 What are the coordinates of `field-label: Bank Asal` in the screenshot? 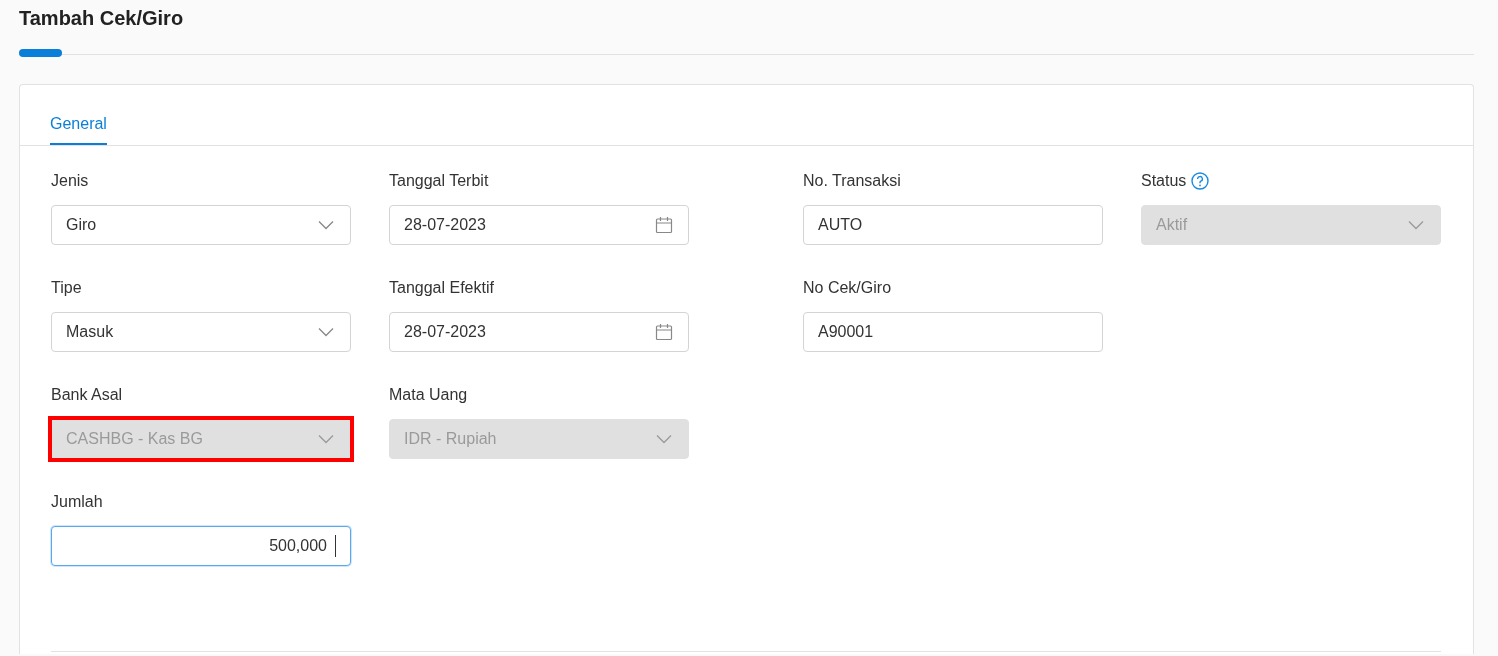 It's located at (87, 395).